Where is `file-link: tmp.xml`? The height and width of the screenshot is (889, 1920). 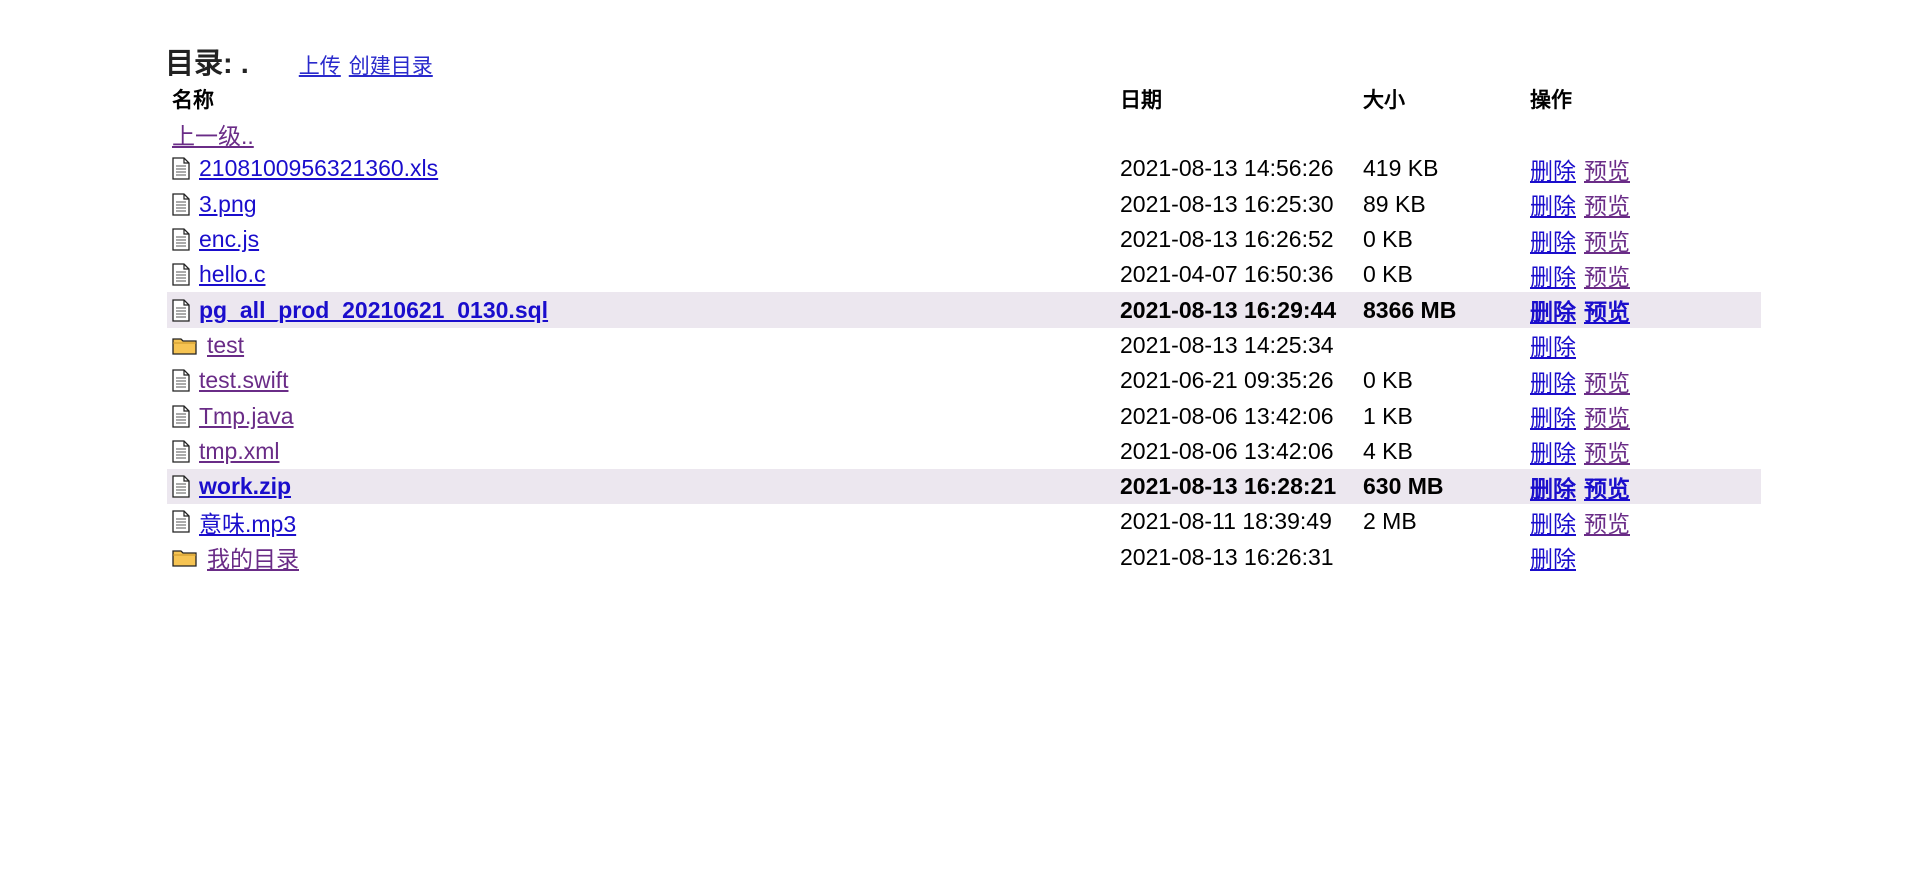
file-link: tmp.xml is located at coordinates (239, 451).